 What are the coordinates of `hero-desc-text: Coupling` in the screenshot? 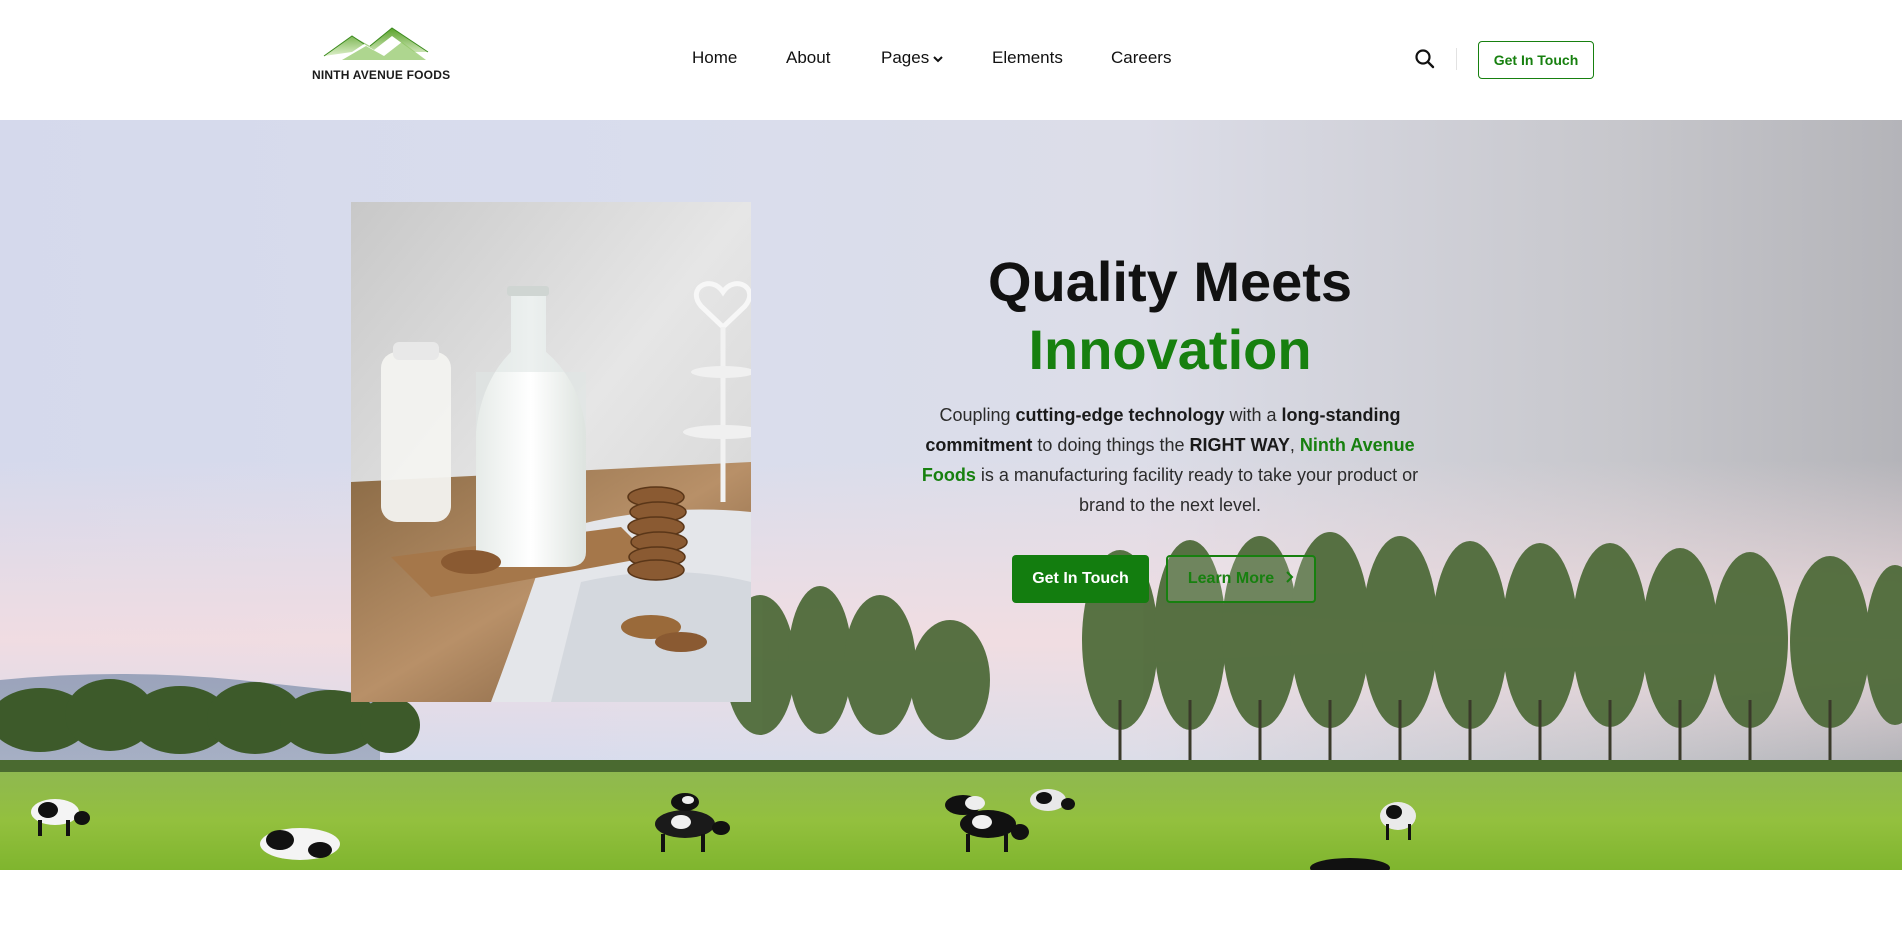 It's located at (977, 415).